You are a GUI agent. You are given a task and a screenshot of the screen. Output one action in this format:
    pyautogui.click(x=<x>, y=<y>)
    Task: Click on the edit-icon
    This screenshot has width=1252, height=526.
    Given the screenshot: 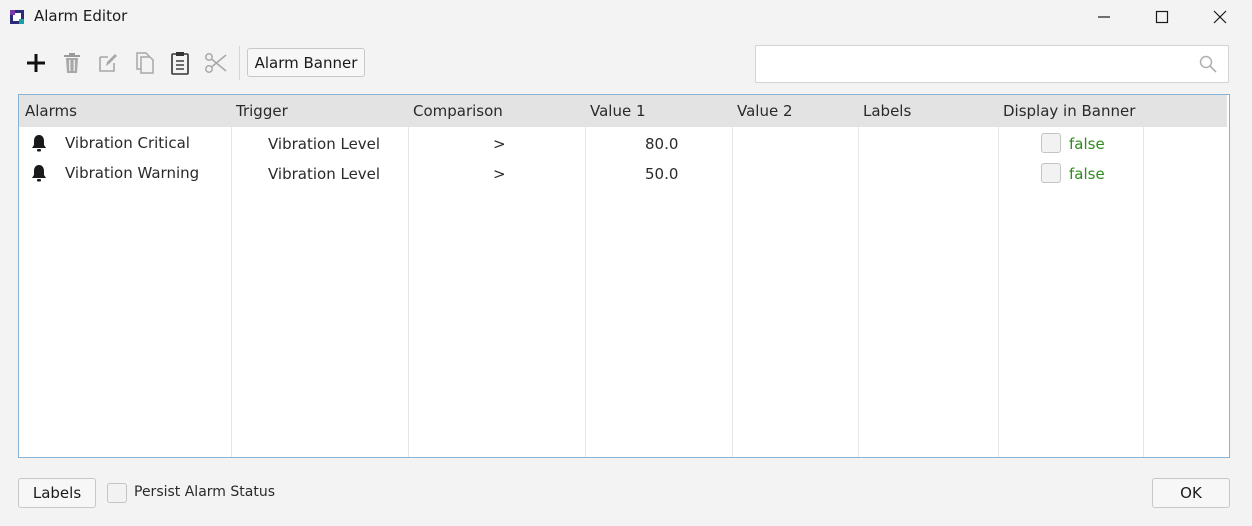 What is the action you would take?
    pyautogui.click(x=108, y=63)
    